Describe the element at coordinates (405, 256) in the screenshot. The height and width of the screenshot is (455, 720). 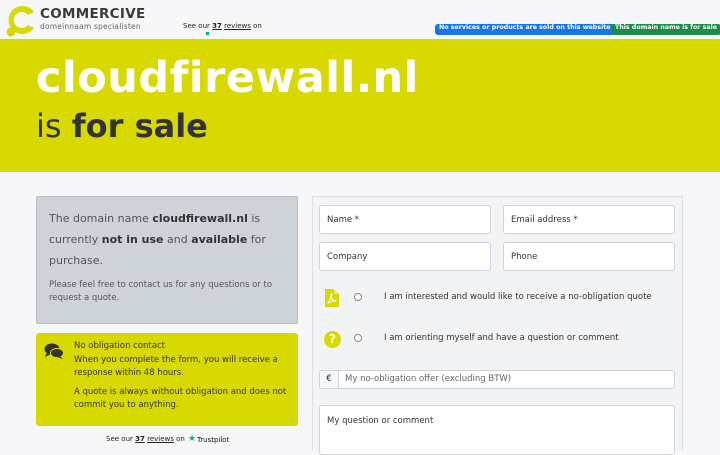
I see `company-input: Company` at that location.